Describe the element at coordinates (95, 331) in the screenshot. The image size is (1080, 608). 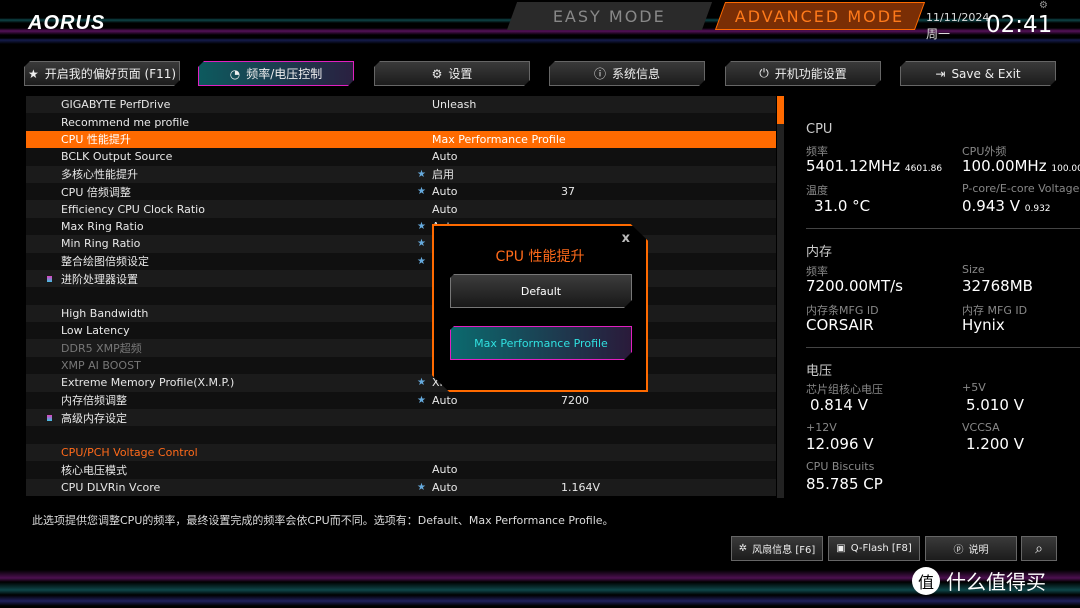
I see `setting-label: Low Latency` at that location.